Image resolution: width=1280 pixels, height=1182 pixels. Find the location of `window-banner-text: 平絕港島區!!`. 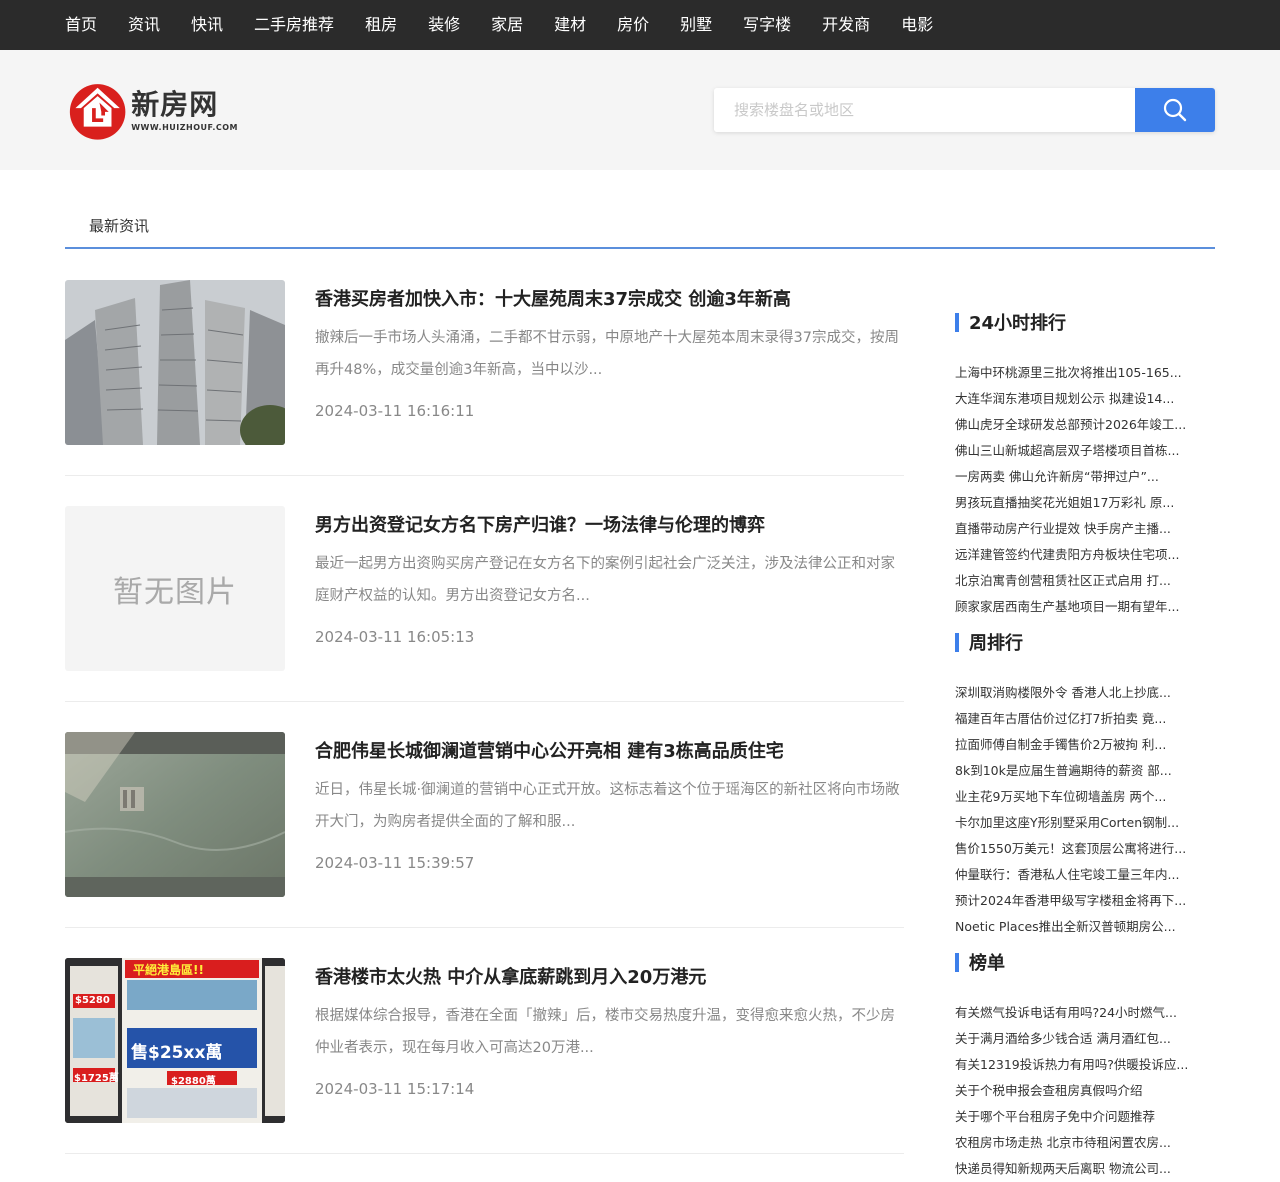

window-banner-text: 平絕港島區!! is located at coordinates (168, 970).